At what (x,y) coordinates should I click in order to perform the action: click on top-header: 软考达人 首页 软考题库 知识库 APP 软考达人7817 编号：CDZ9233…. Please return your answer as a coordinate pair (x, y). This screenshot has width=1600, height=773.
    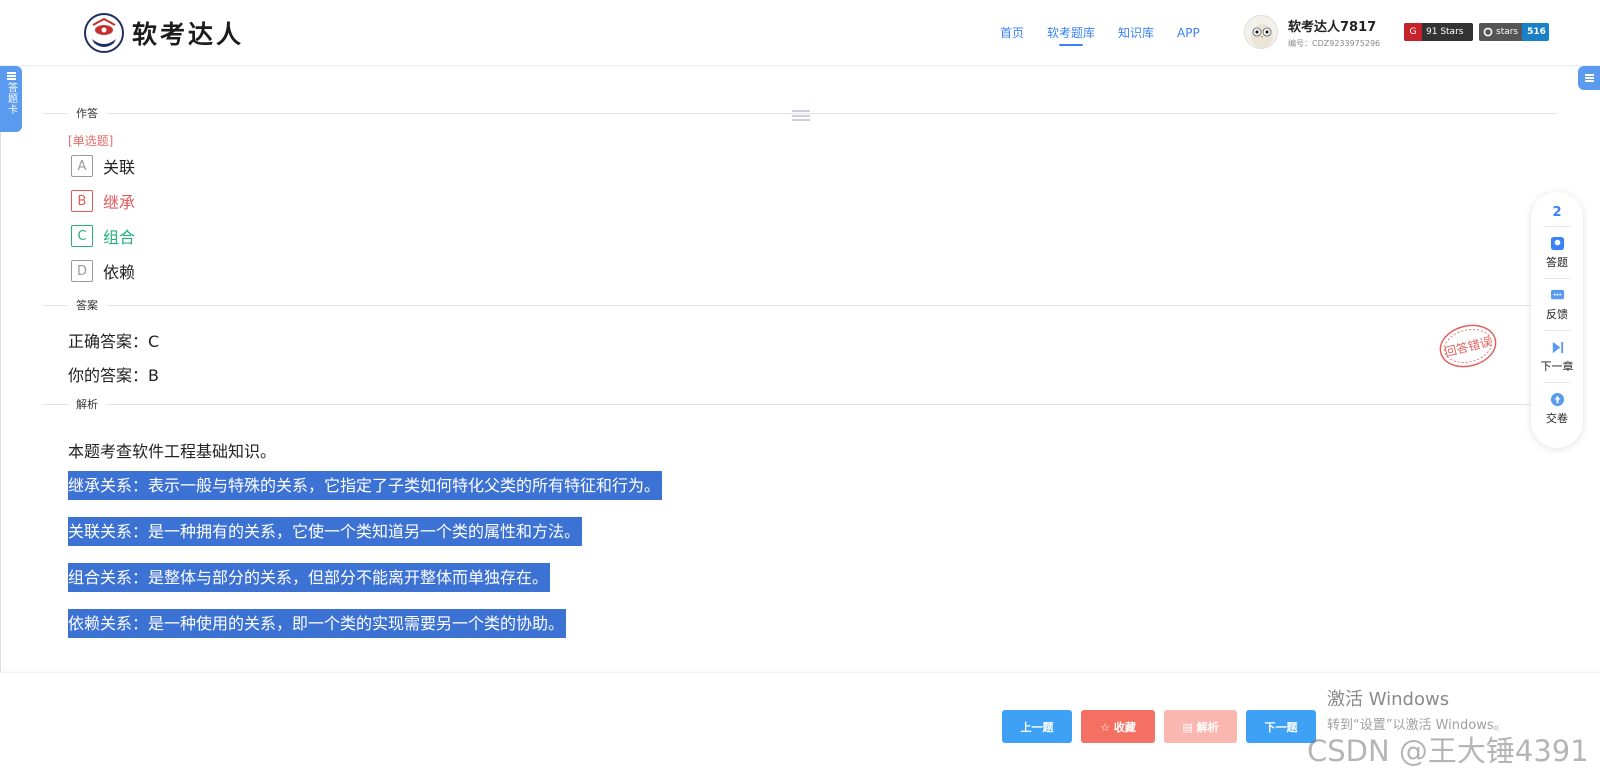
    Looking at the image, I should click on (800, 33).